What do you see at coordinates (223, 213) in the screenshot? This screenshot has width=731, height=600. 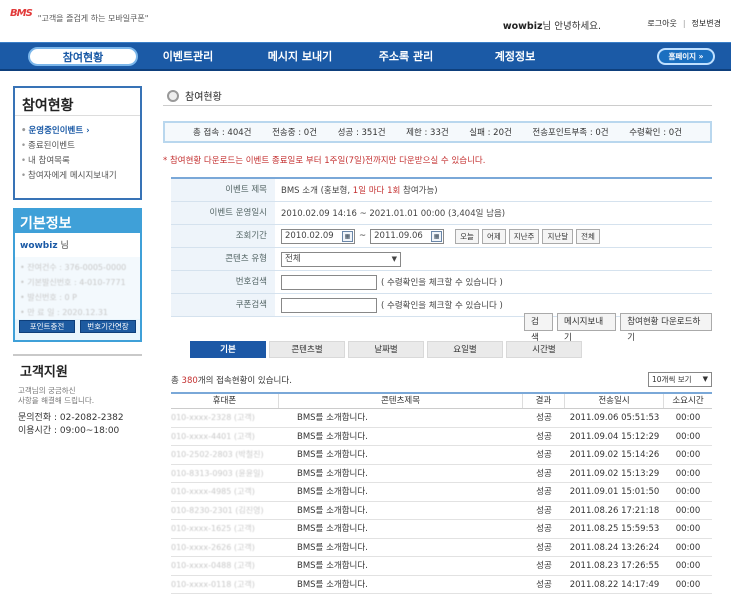 I see `period-label: 이벤트 운영일시` at bounding box center [223, 213].